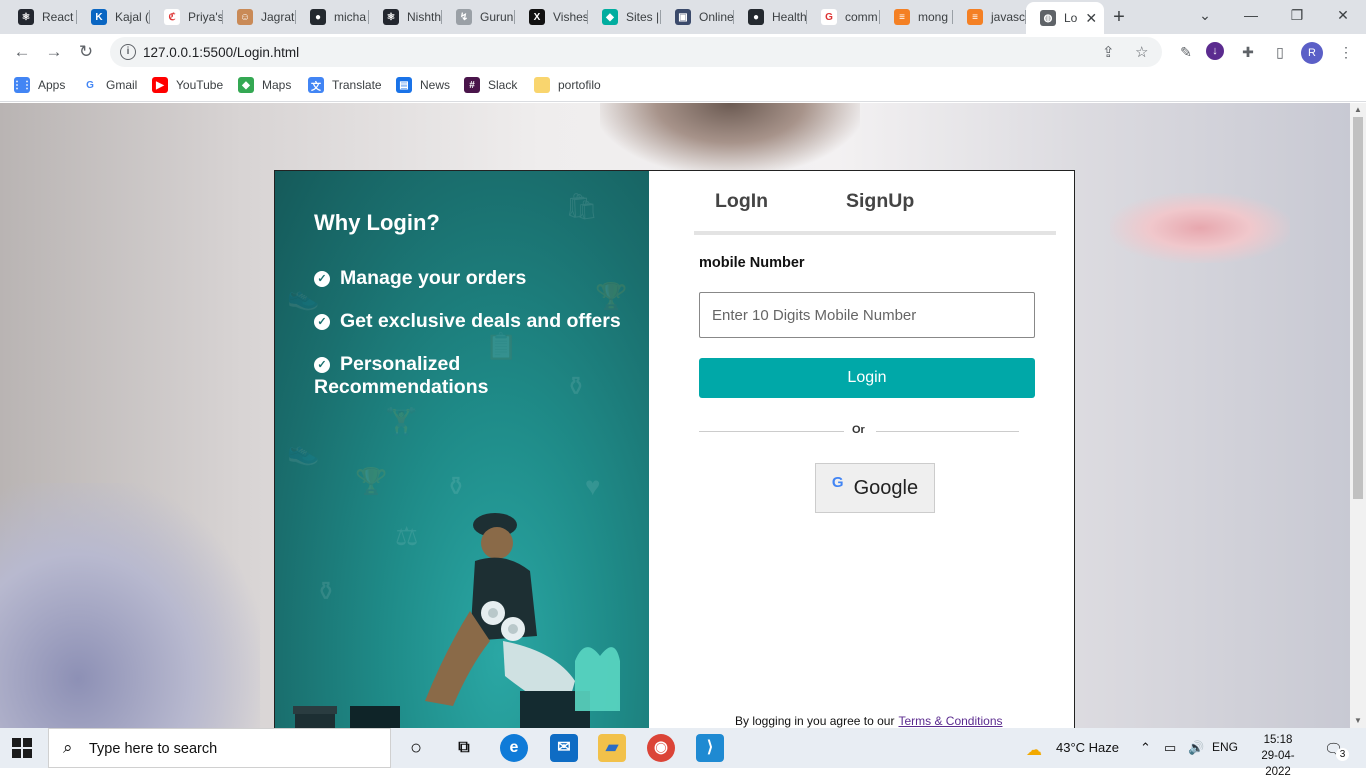 The height and width of the screenshot is (780, 1366). I want to click on windows-start-icon, so click(22, 748).